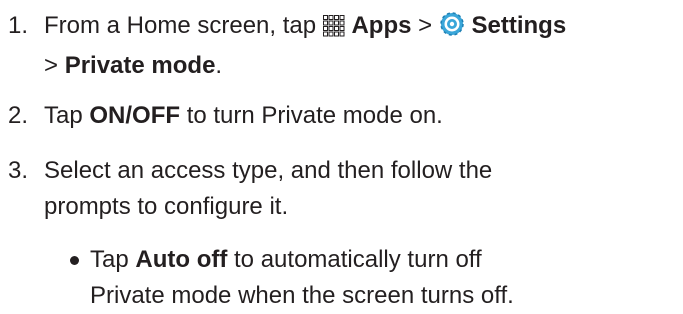 The height and width of the screenshot is (314, 683). What do you see at coordinates (314, 115) in the screenshot?
I see `step-text-rest: to turn Private mode on.` at bounding box center [314, 115].